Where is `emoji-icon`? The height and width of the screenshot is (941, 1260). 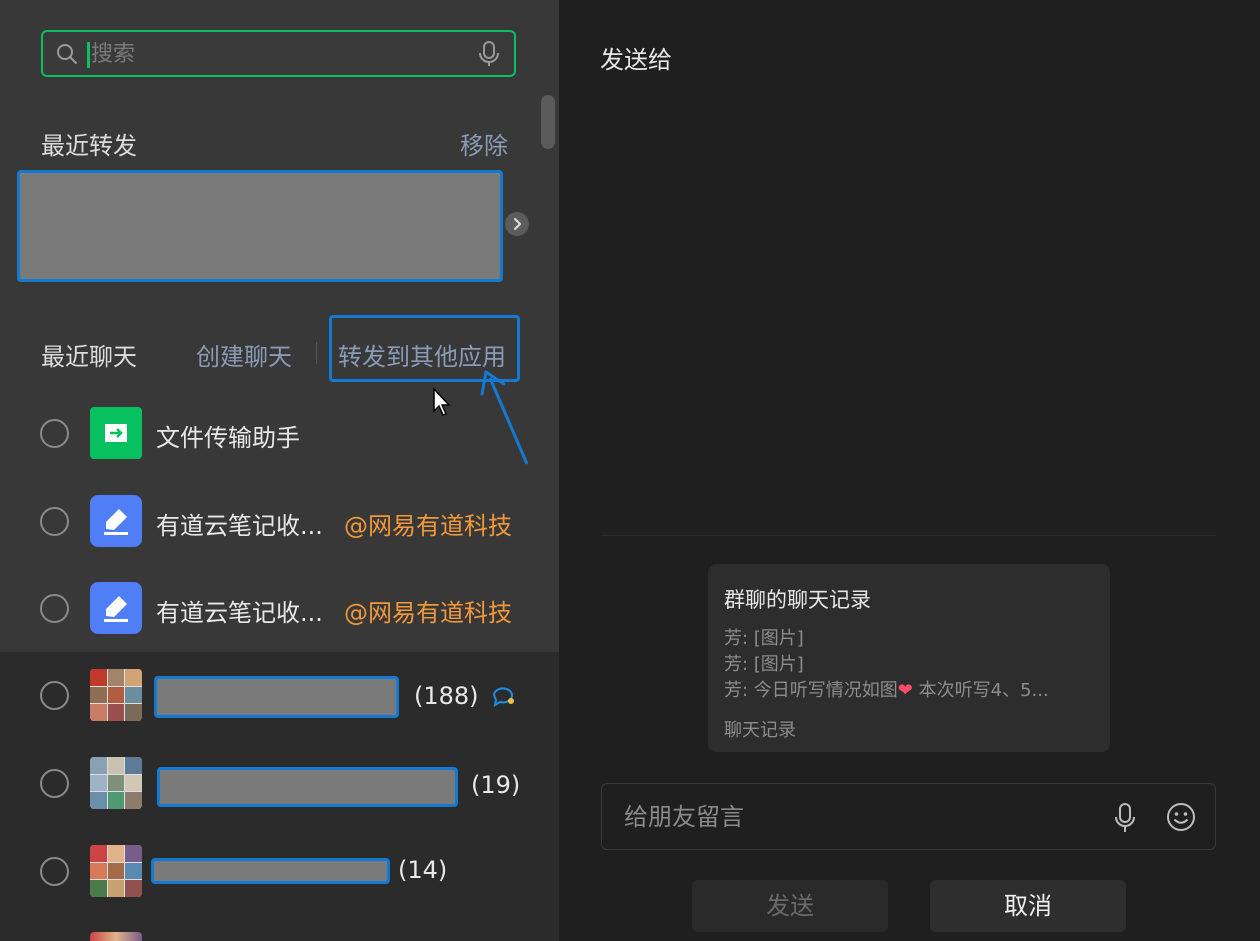 emoji-icon is located at coordinates (1181, 817).